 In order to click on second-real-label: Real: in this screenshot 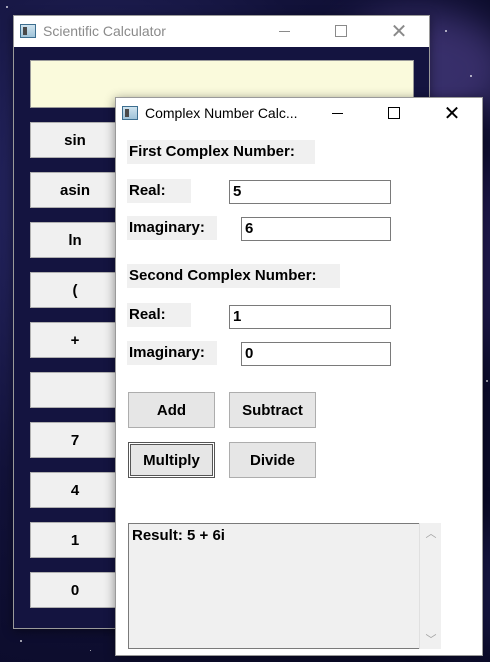, I will do `click(159, 315)`.